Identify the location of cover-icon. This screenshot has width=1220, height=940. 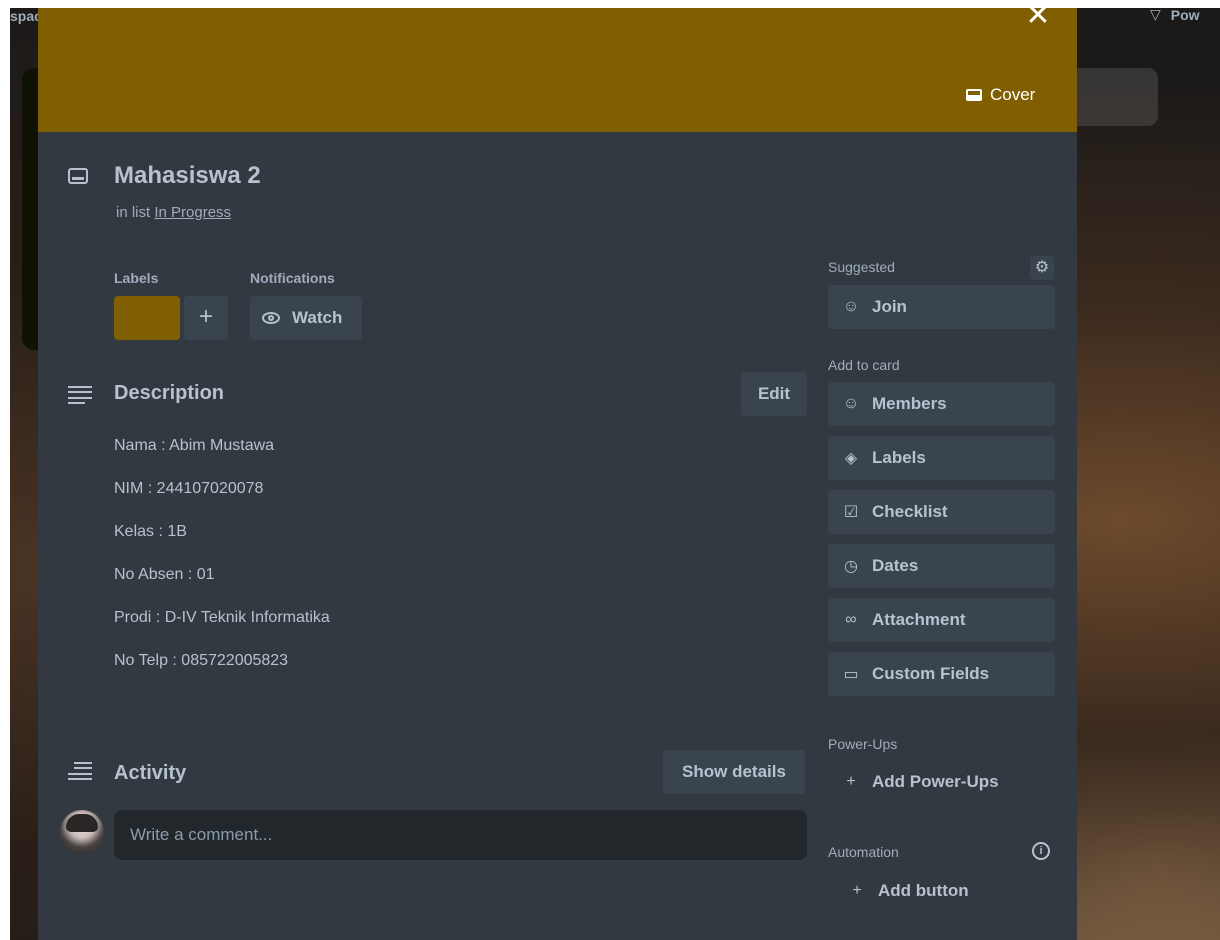
(974, 95).